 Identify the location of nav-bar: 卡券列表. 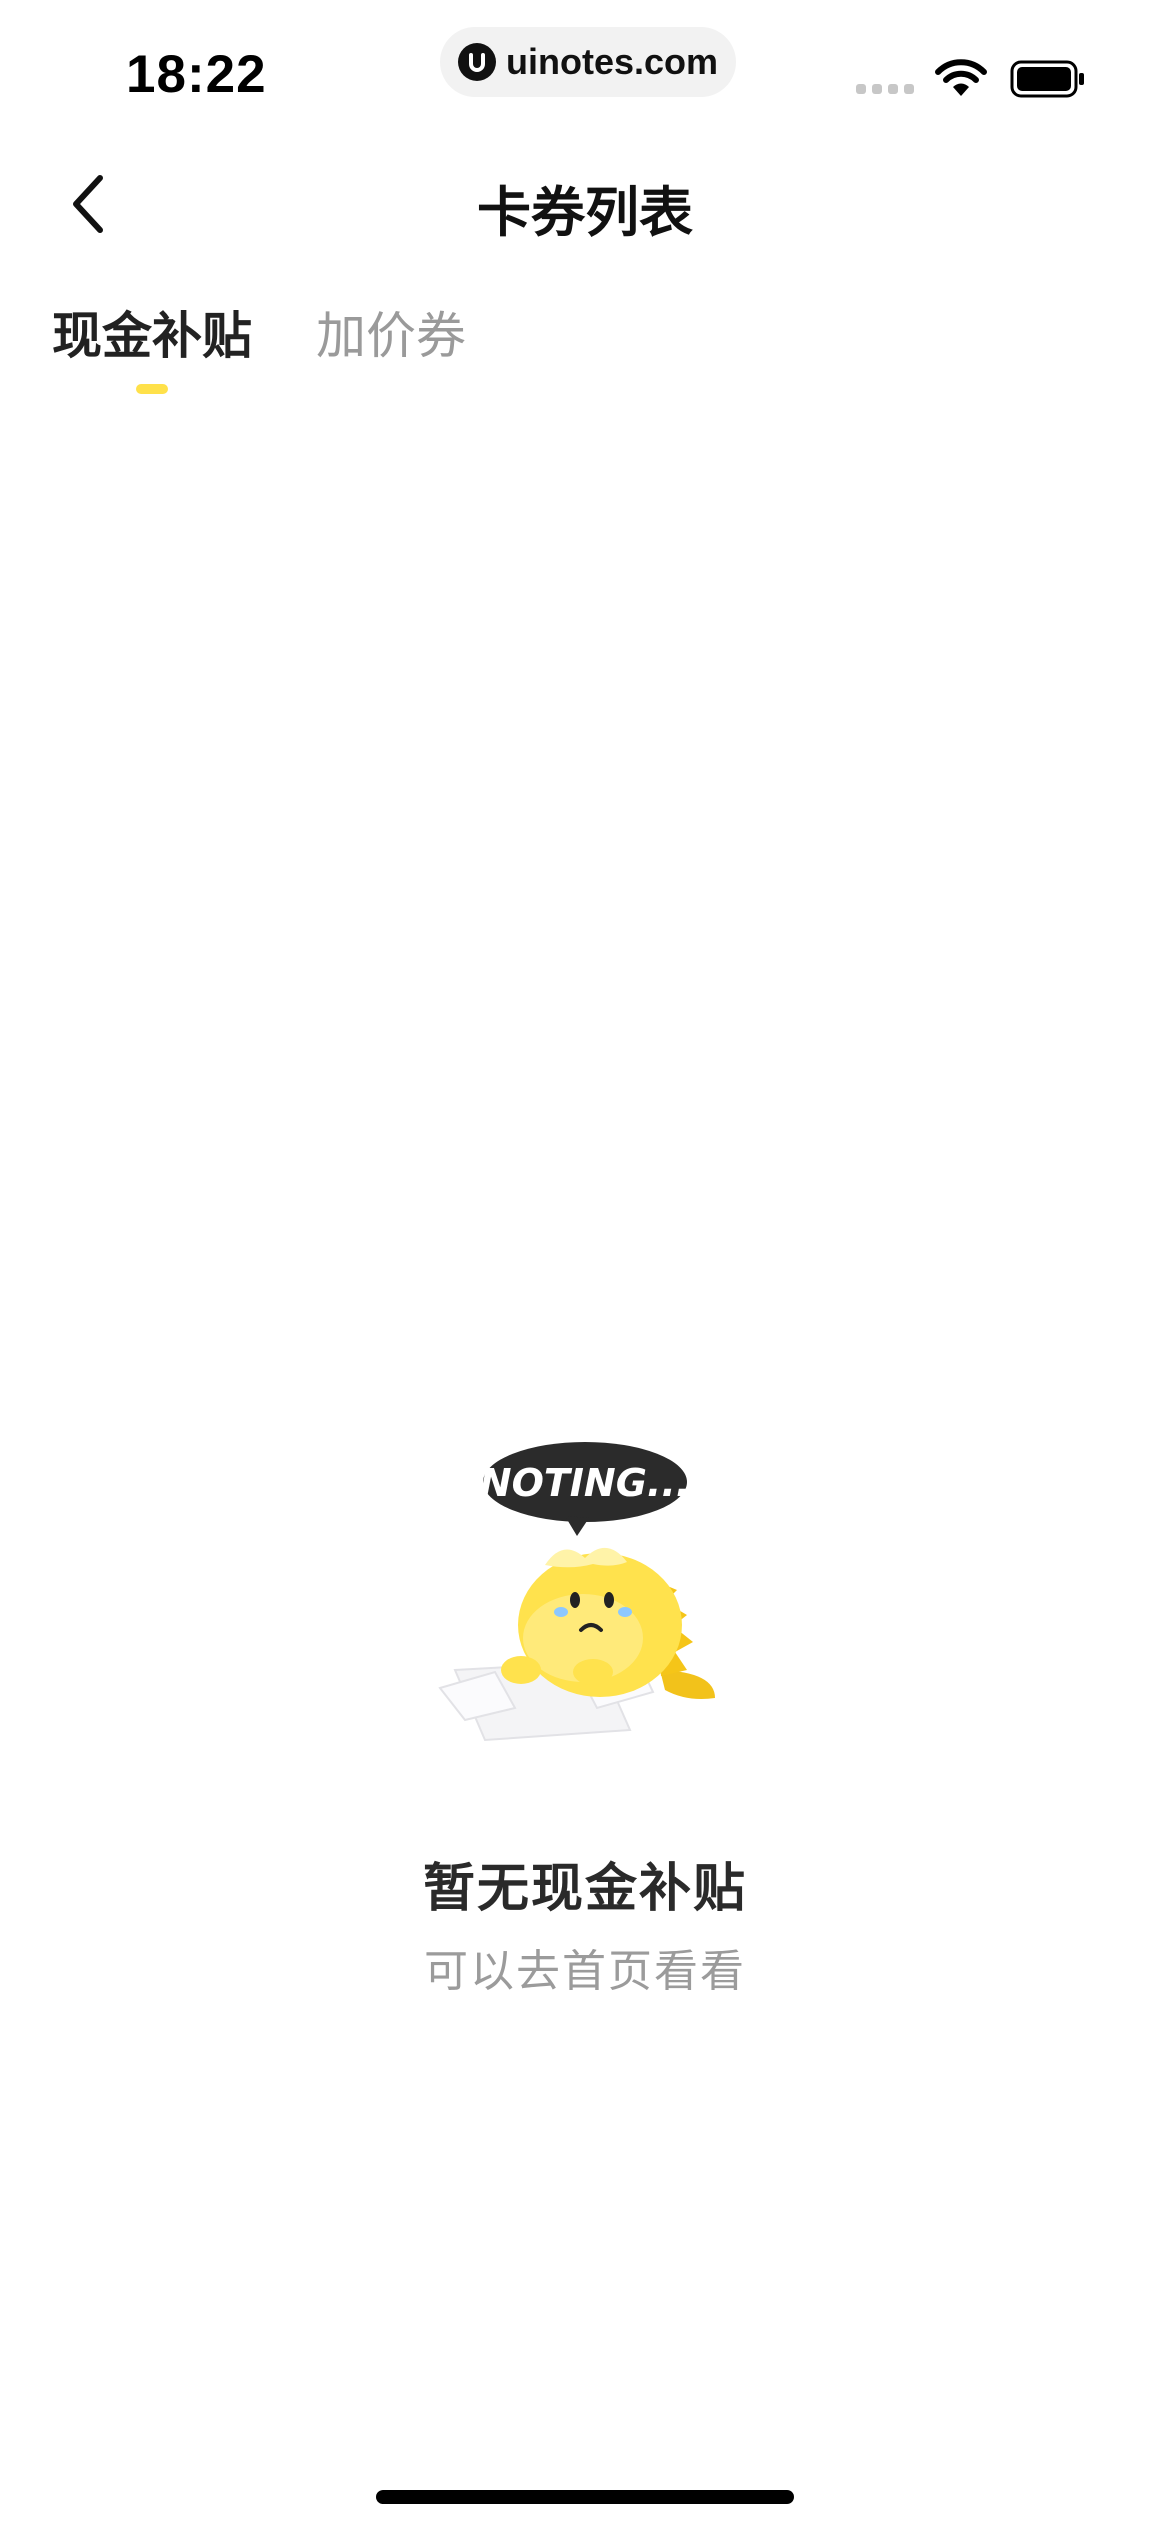
(585, 205).